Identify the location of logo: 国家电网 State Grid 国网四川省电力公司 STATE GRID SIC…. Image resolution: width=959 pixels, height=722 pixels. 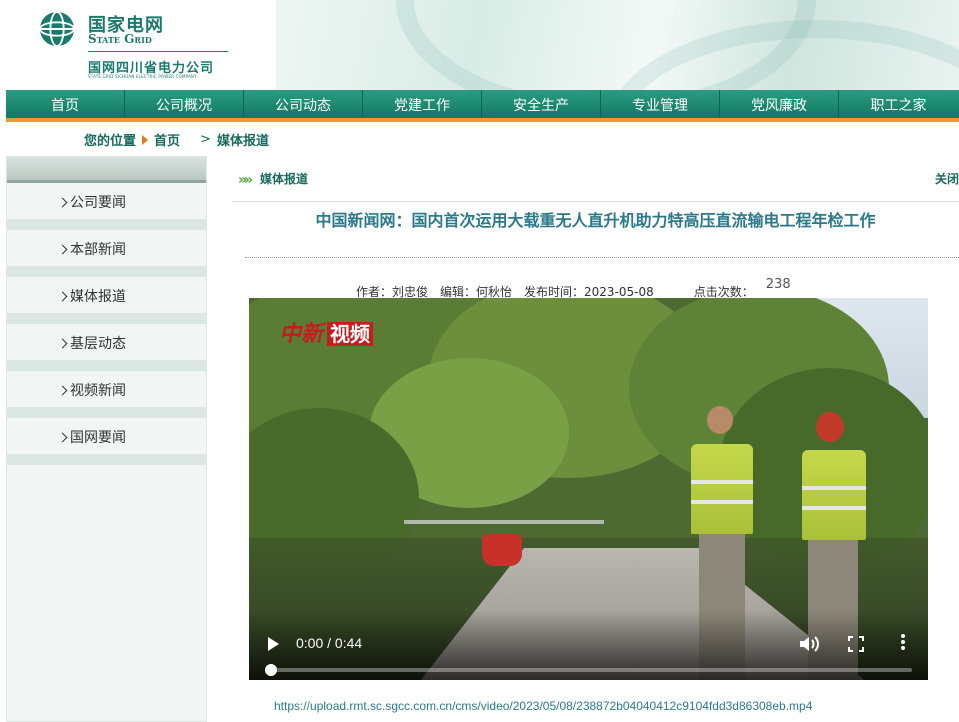
(138, 45).